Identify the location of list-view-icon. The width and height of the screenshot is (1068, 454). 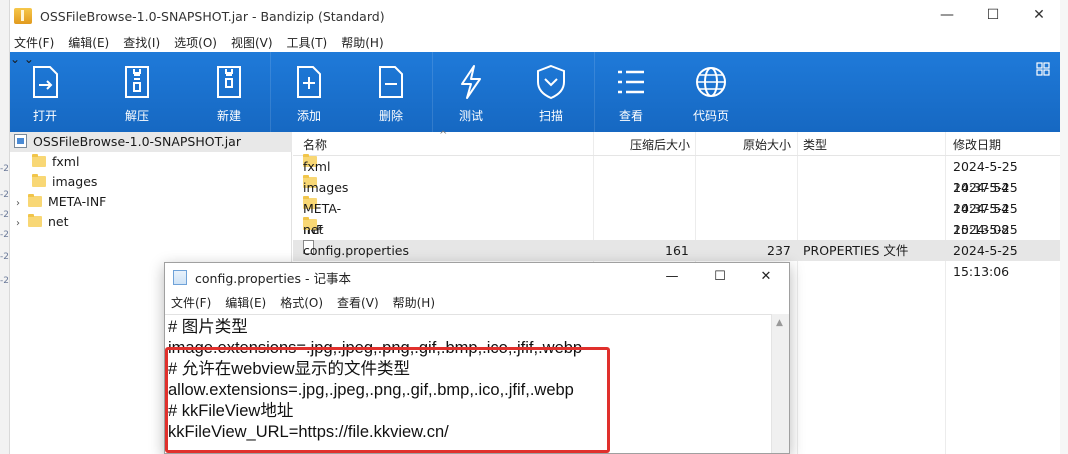
(631, 82).